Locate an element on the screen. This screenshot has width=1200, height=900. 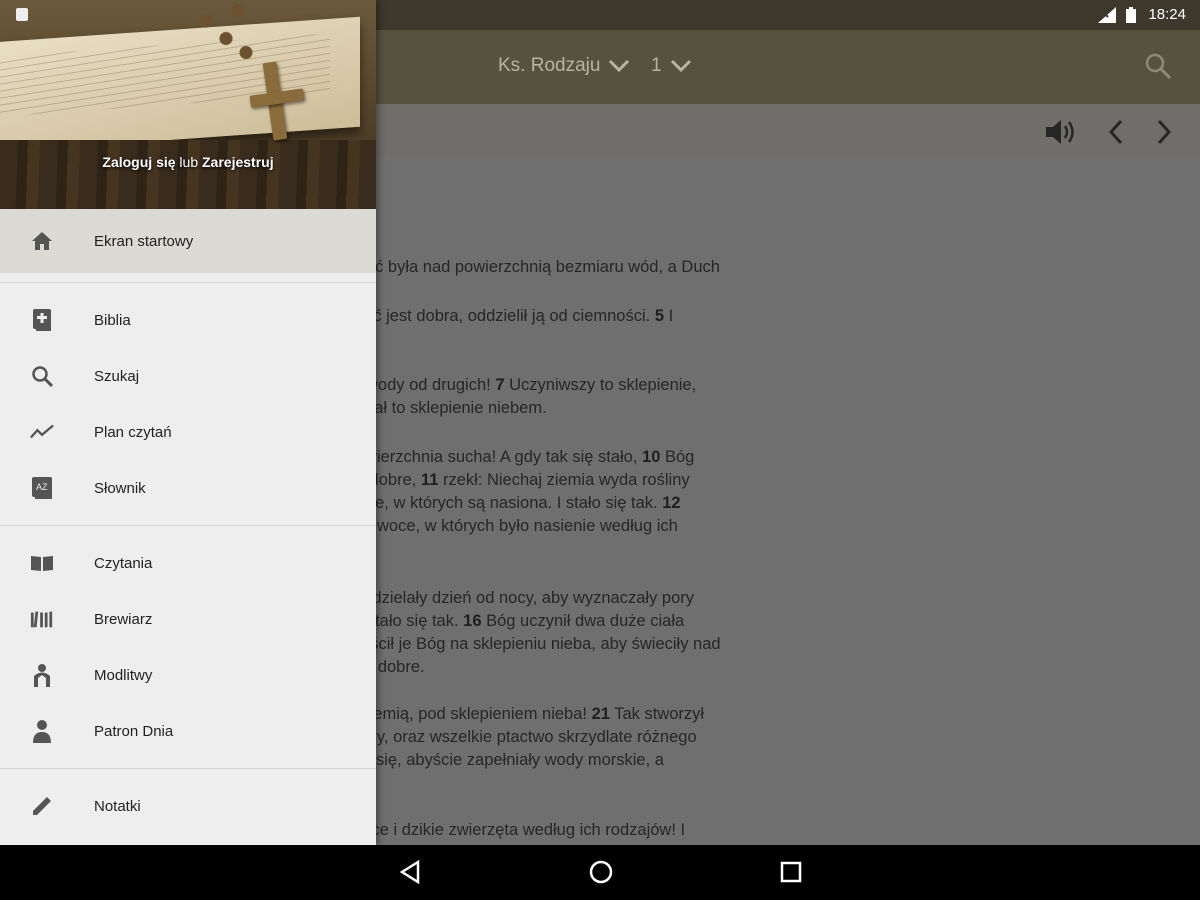
login-prompt: Zaloguj się lub Zarejestruj is located at coordinates (188, 162).